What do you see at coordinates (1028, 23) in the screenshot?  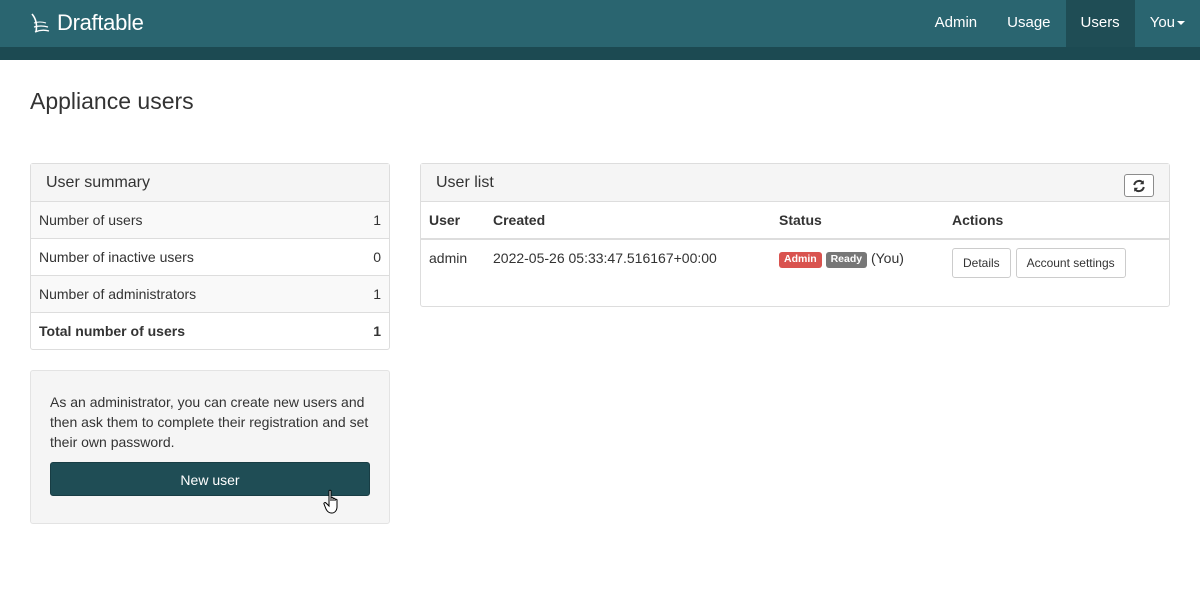 I see `nav-item-usage: Usage` at bounding box center [1028, 23].